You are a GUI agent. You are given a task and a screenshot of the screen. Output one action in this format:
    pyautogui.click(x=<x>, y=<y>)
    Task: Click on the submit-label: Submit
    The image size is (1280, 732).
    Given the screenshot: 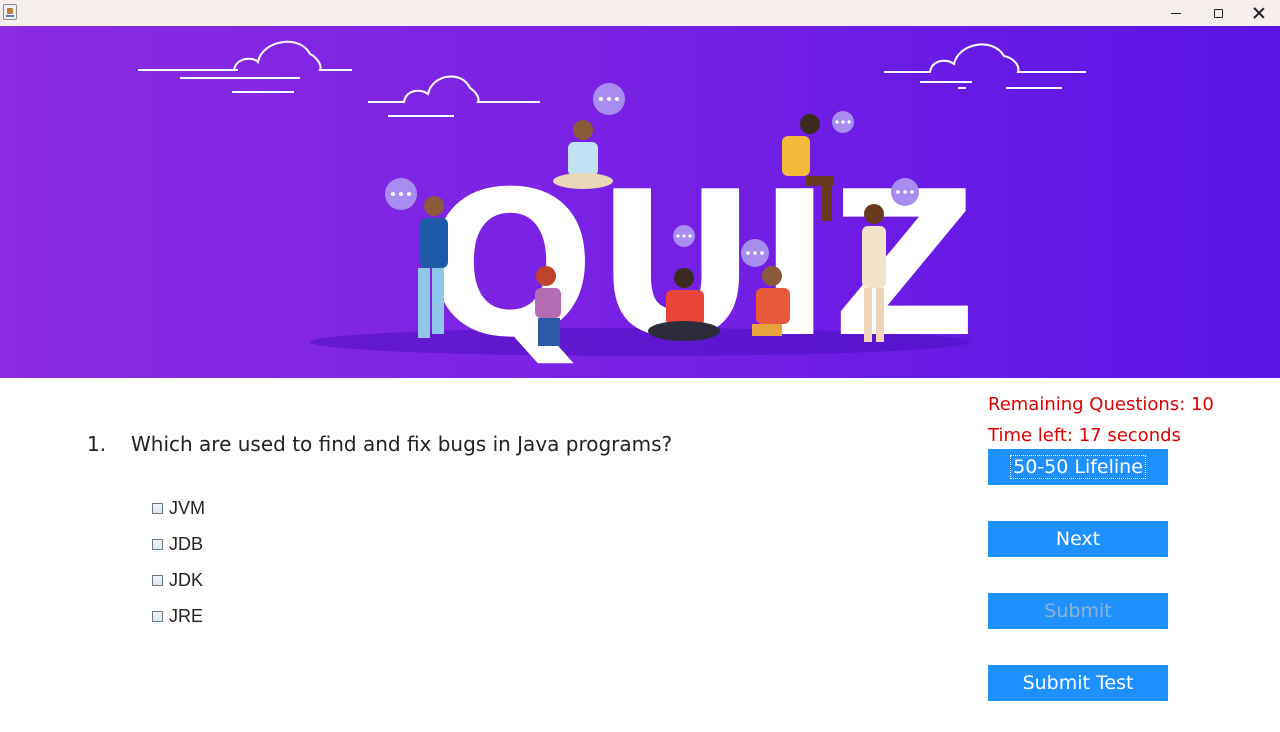 What is the action you would take?
    pyautogui.click(x=1078, y=611)
    